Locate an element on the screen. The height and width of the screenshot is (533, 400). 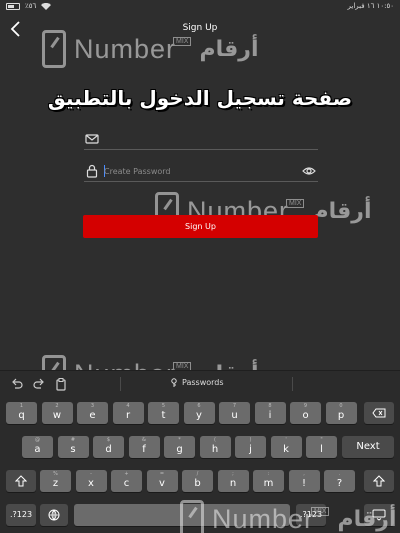
watermark-mix-4: MIX is located at coordinates (320, 511).